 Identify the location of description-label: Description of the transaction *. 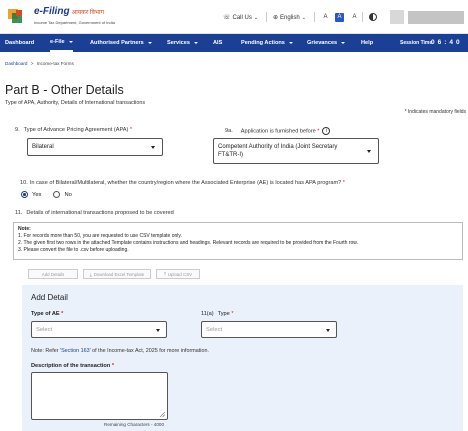
(72, 366).